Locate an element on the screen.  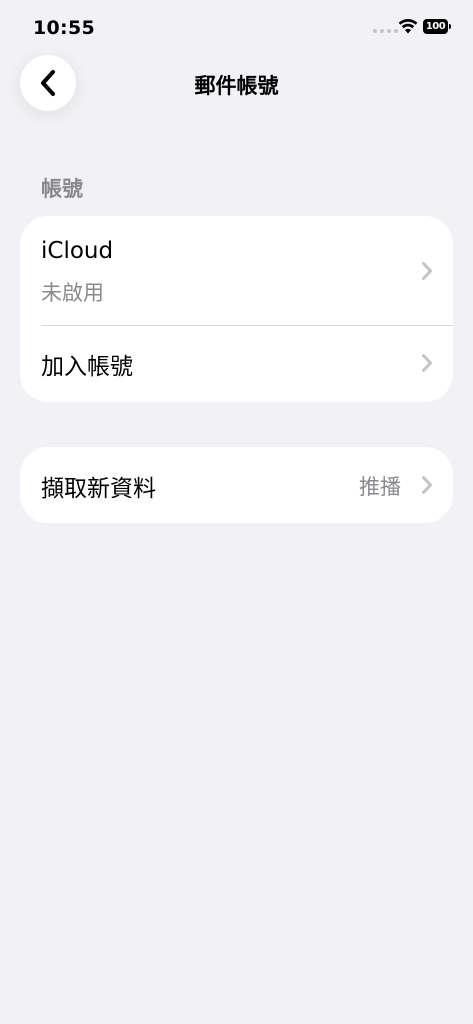
fetch-mode-value: 推播 is located at coordinates (380, 487).